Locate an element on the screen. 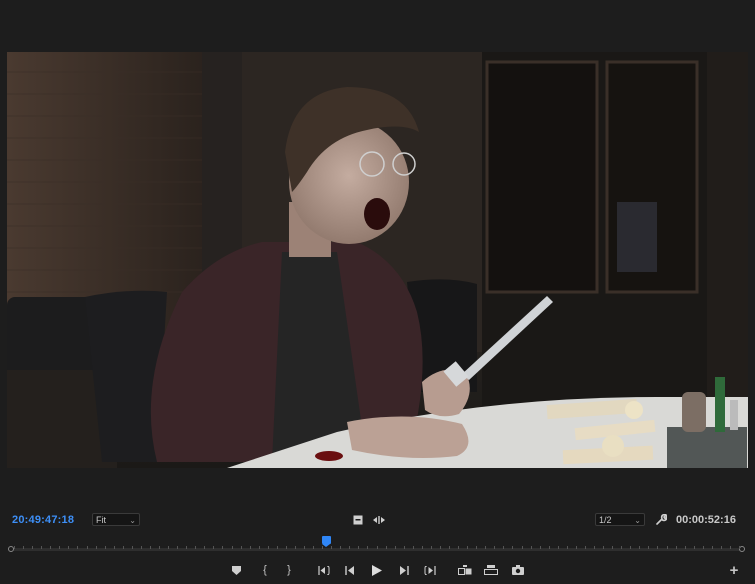 This screenshot has width=755, height=584. step-forward-icon is located at coordinates (404, 570).